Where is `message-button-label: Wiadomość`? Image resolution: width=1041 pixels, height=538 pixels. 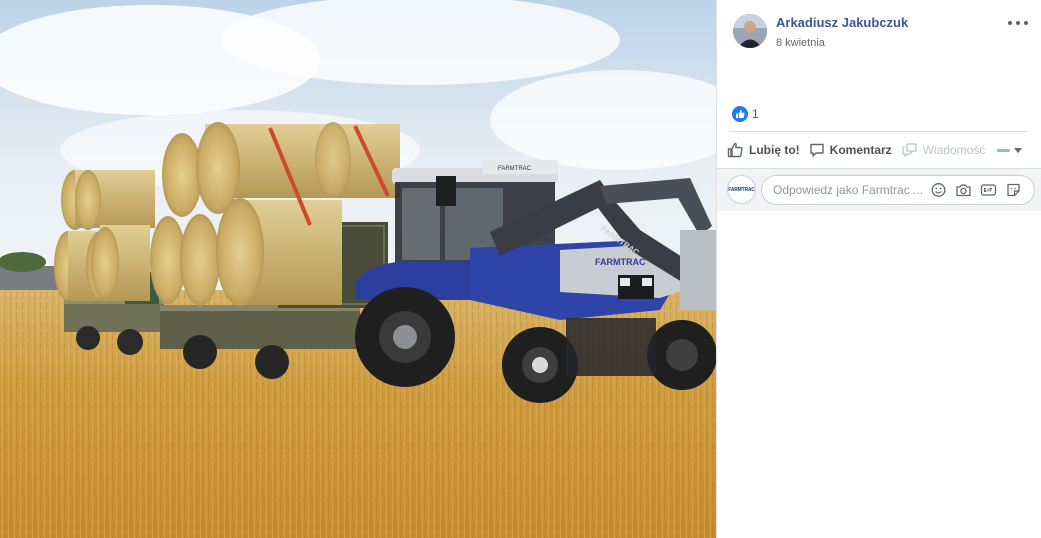
message-button-label: Wiadomość is located at coordinates (954, 150).